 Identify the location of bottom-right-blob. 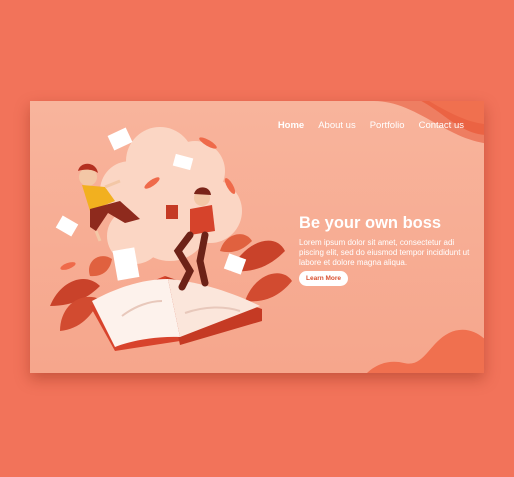
(425, 351).